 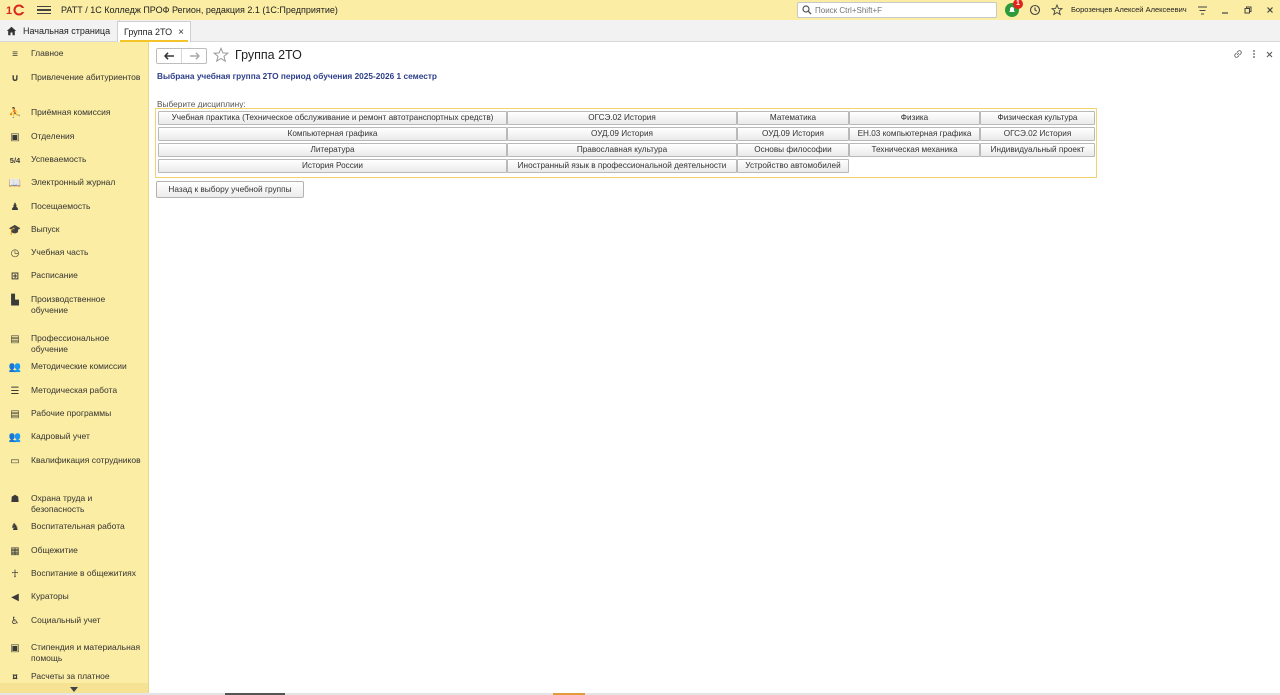 What do you see at coordinates (70, 676) in the screenshot?
I see `sidebar-item-label: Расчеты за платное` at bounding box center [70, 676].